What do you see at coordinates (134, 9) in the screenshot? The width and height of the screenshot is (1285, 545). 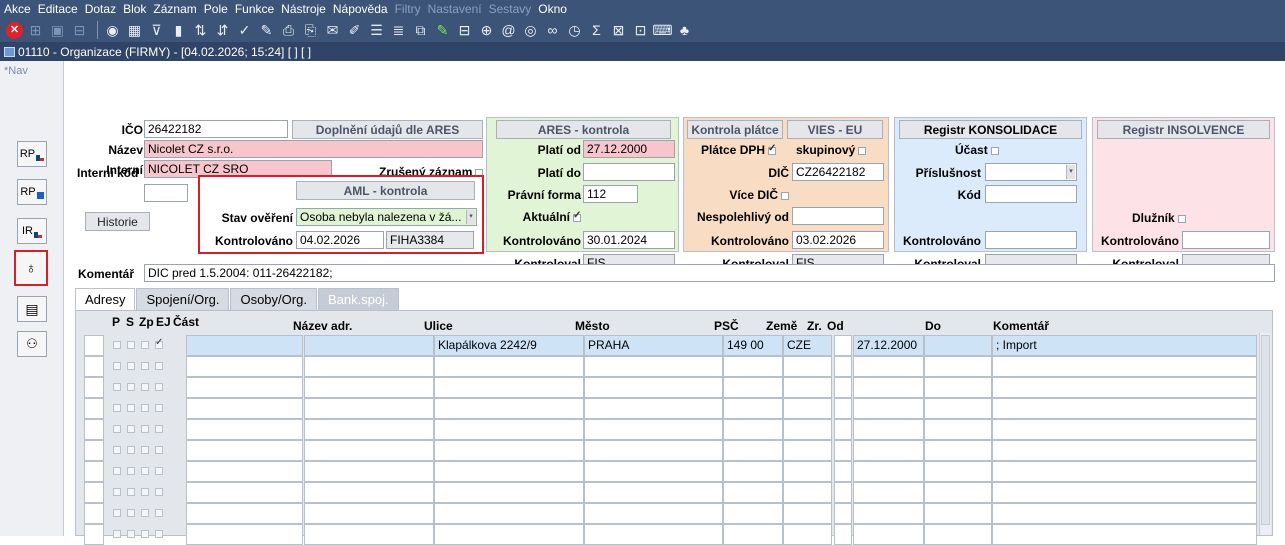 I see `menu-blok: Blok` at bounding box center [134, 9].